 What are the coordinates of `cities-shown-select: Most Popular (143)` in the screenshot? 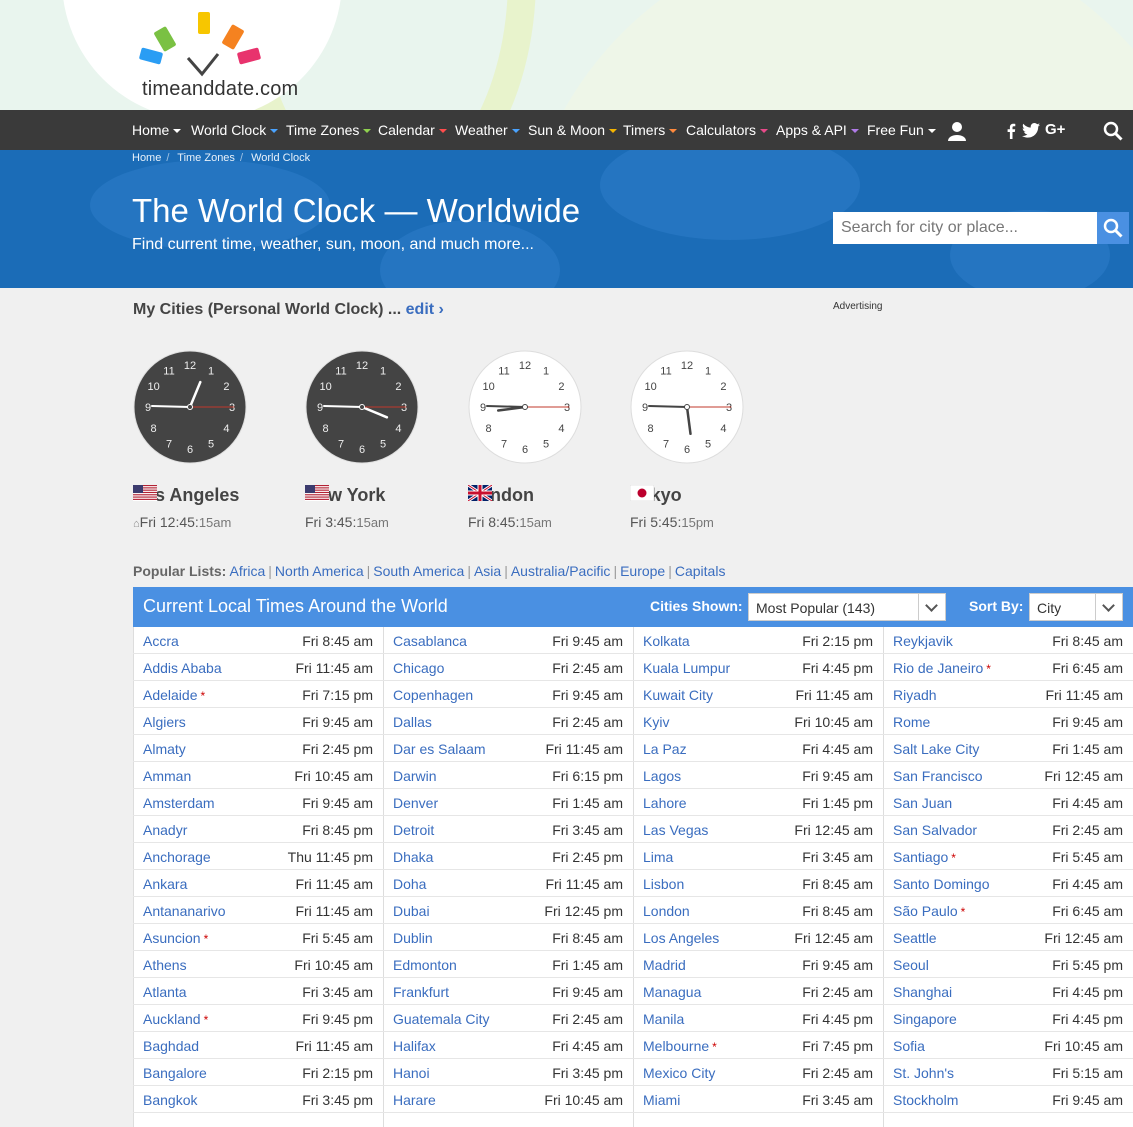 It's located at (847, 607).